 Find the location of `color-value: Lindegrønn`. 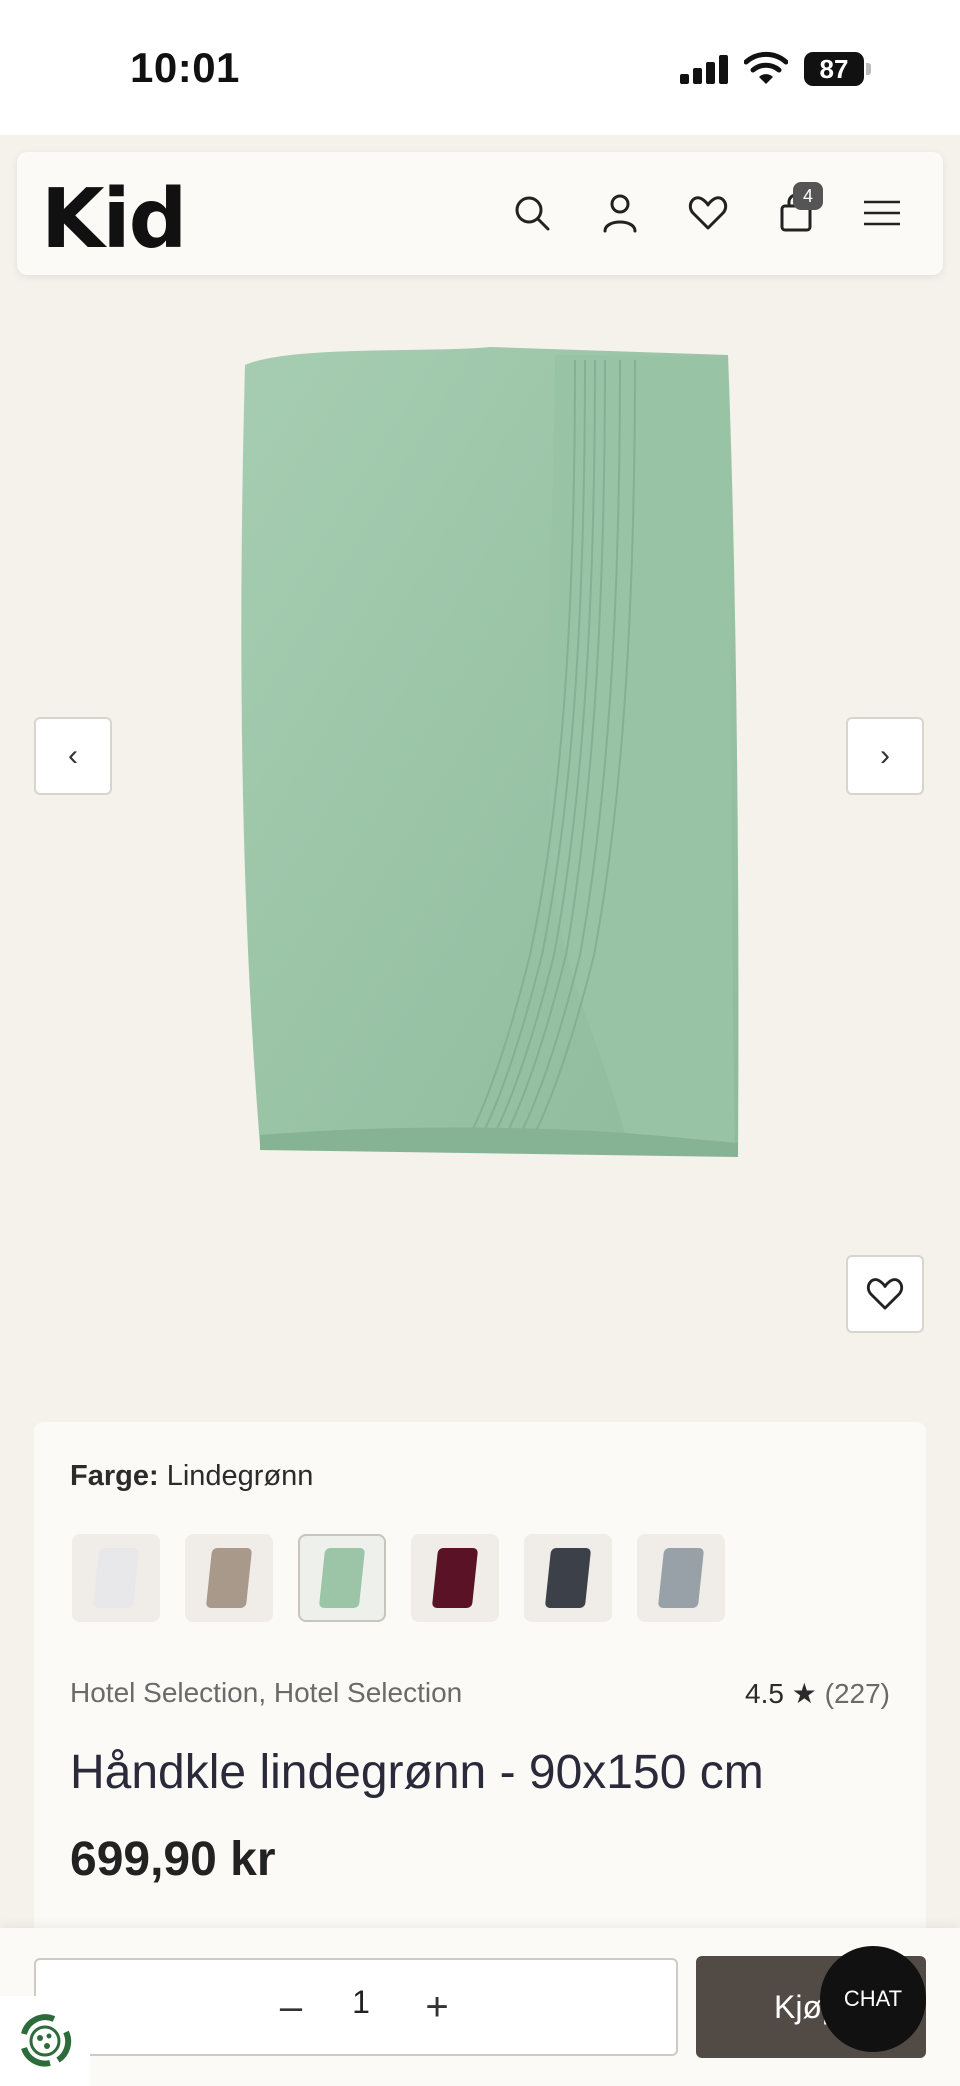

color-value: Lindegrønn is located at coordinates (240, 1476).